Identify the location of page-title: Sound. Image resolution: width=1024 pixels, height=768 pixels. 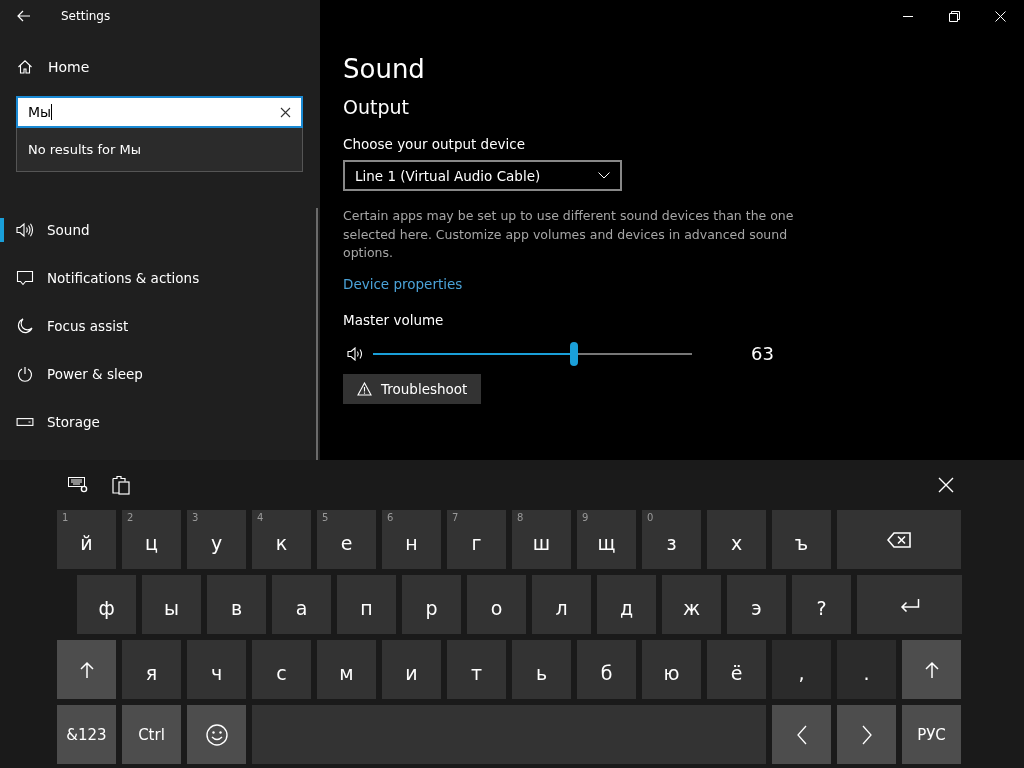
(384, 69).